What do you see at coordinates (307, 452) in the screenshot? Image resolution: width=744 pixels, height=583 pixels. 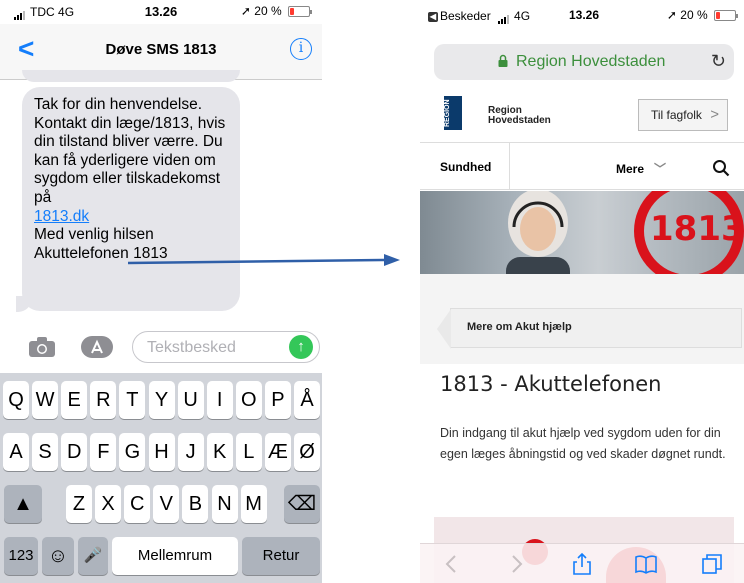 I see `key-ø: Ø` at bounding box center [307, 452].